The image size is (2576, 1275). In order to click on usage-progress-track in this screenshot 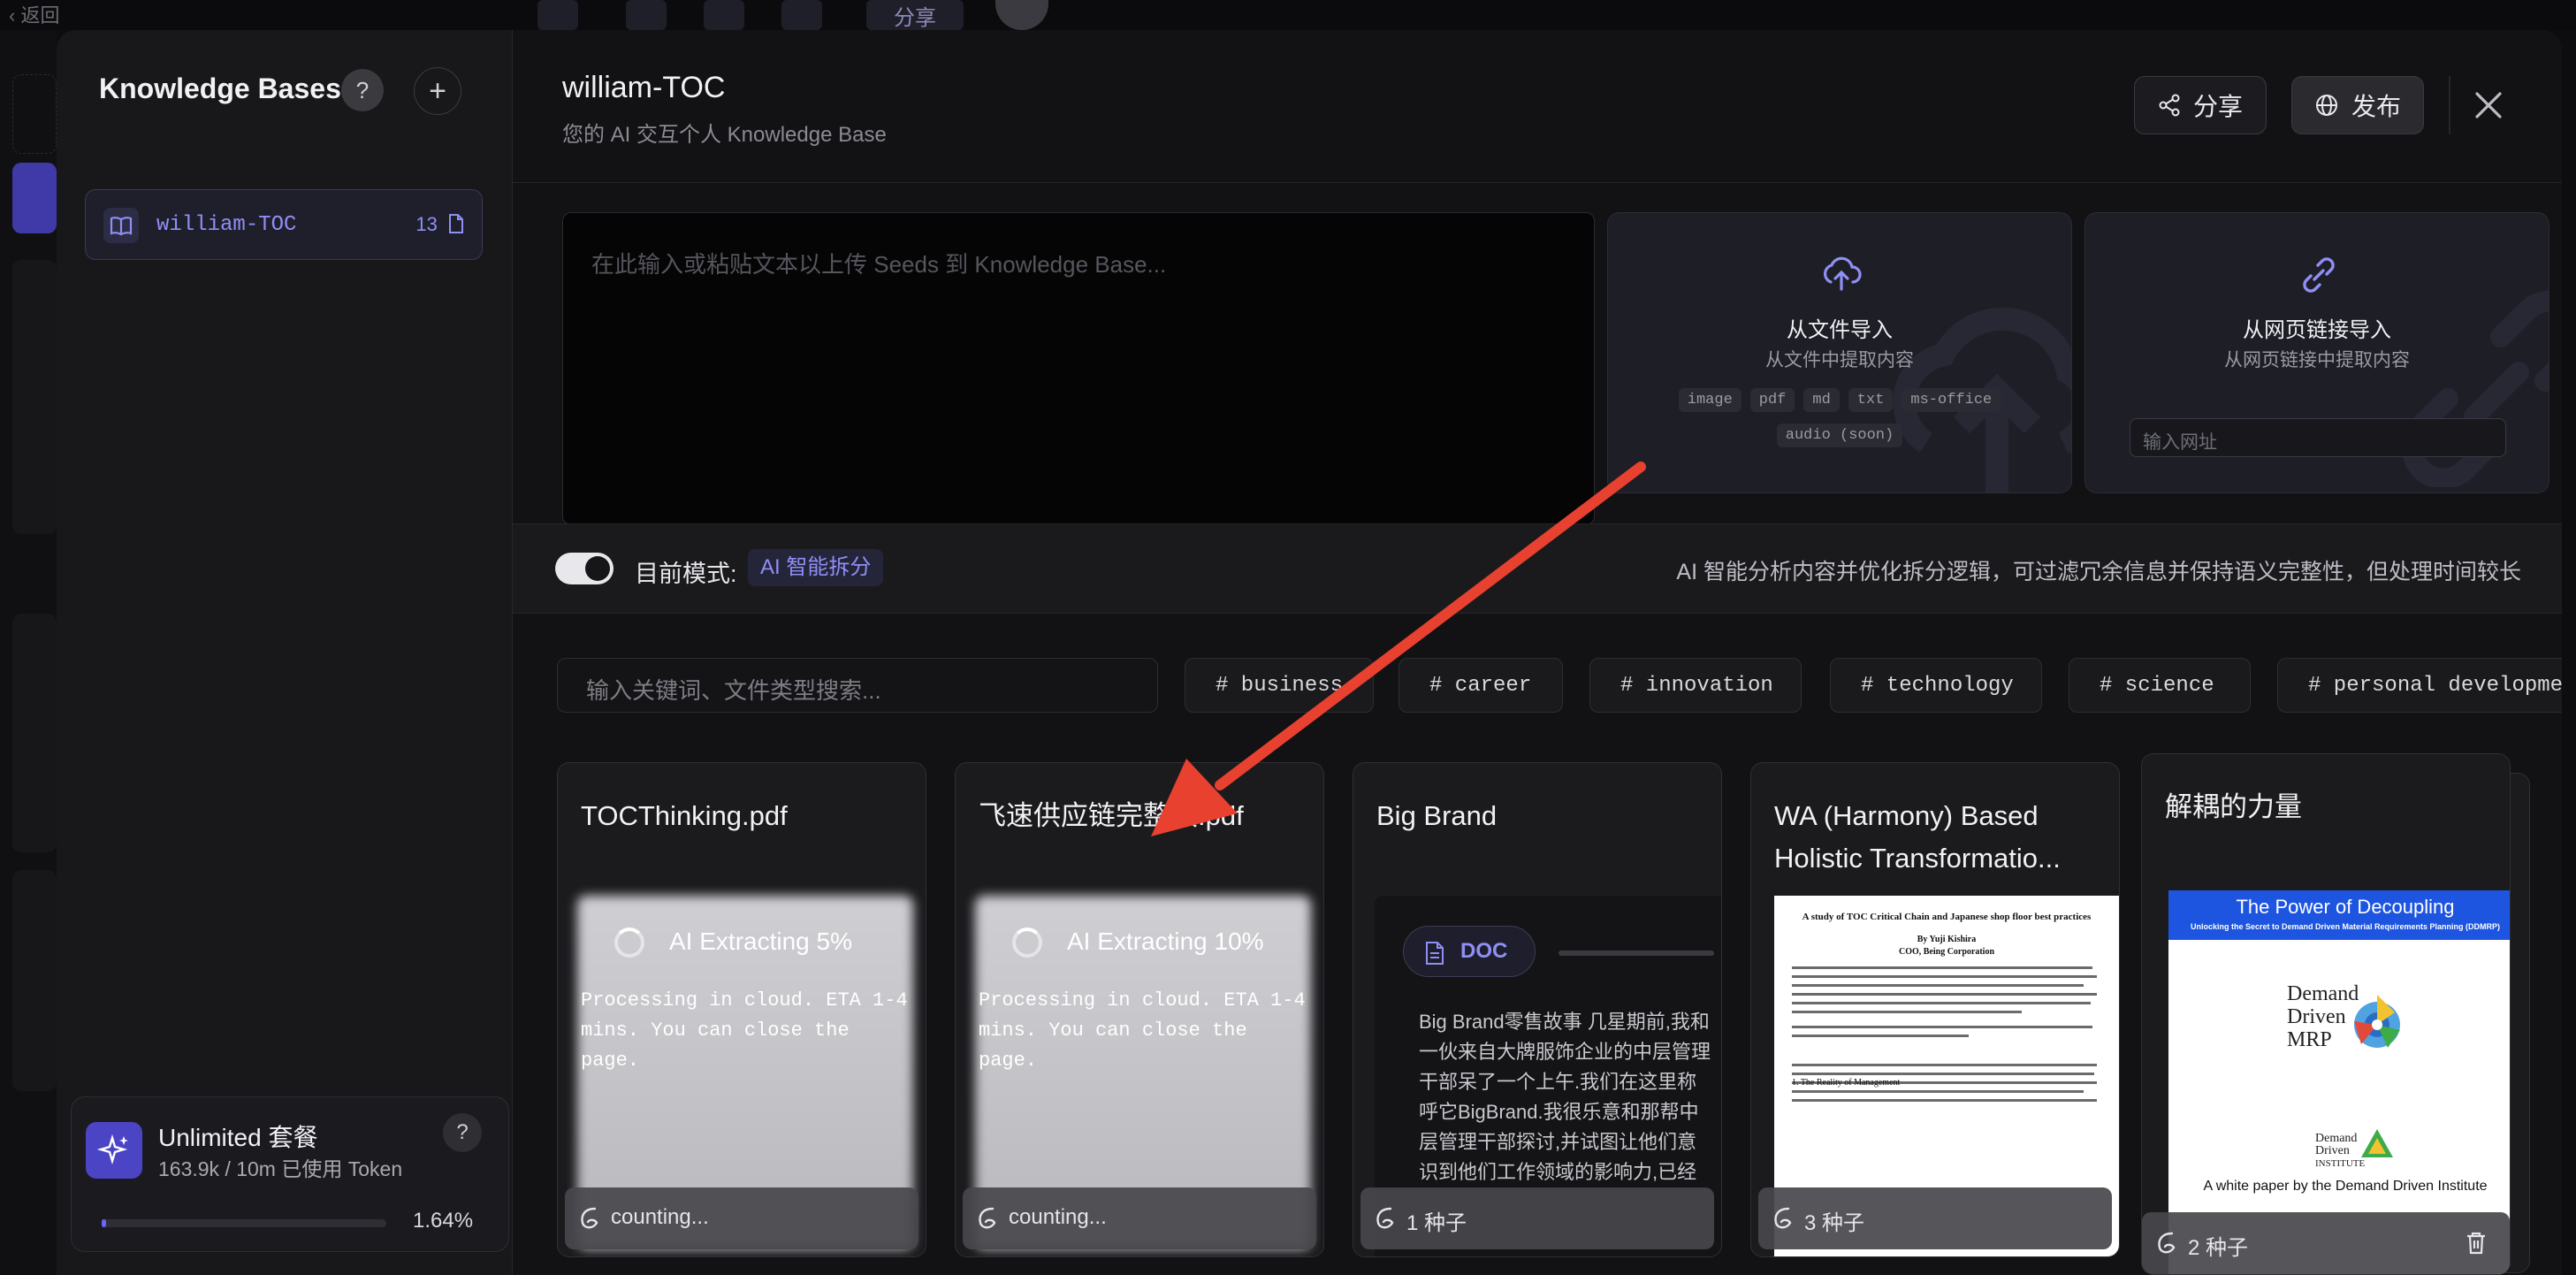, I will do `click(244, 1223)`.